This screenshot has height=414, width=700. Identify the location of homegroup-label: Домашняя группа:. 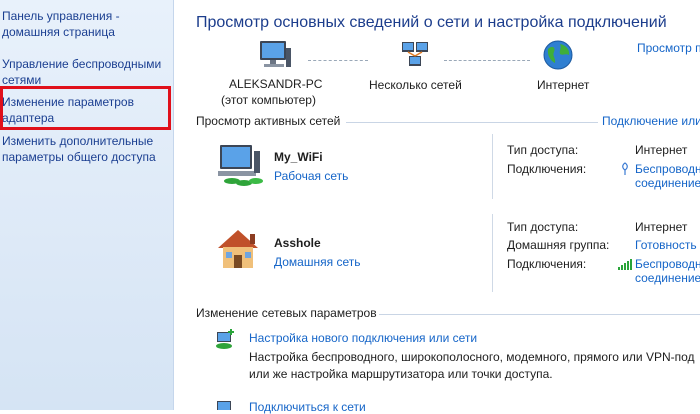
(558, 245).